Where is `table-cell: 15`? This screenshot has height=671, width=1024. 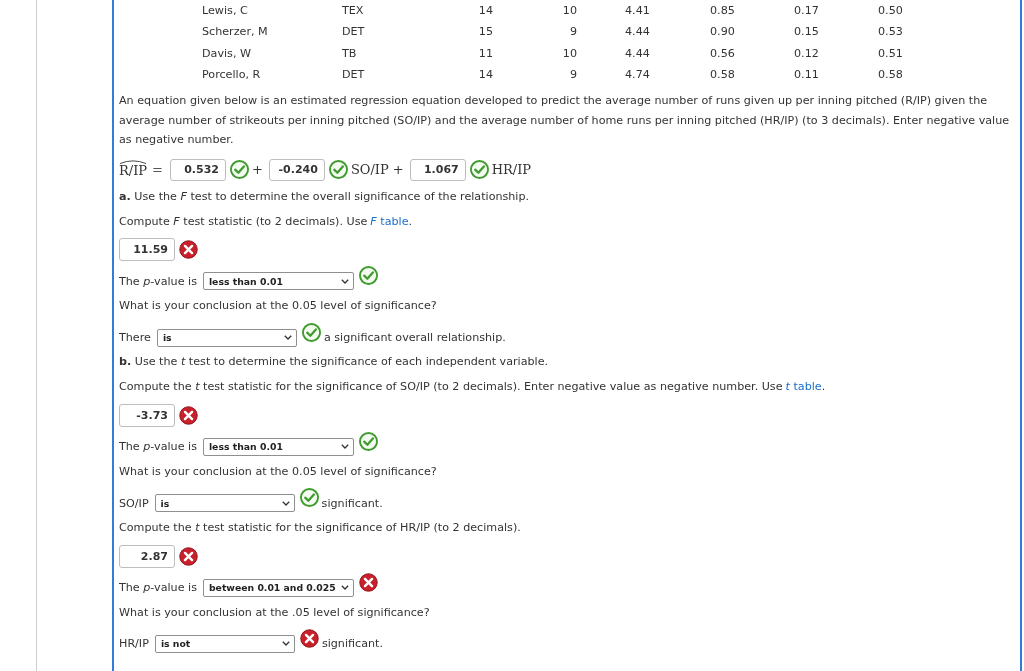
table-cell: 15 is located at coordinates (485, 32).